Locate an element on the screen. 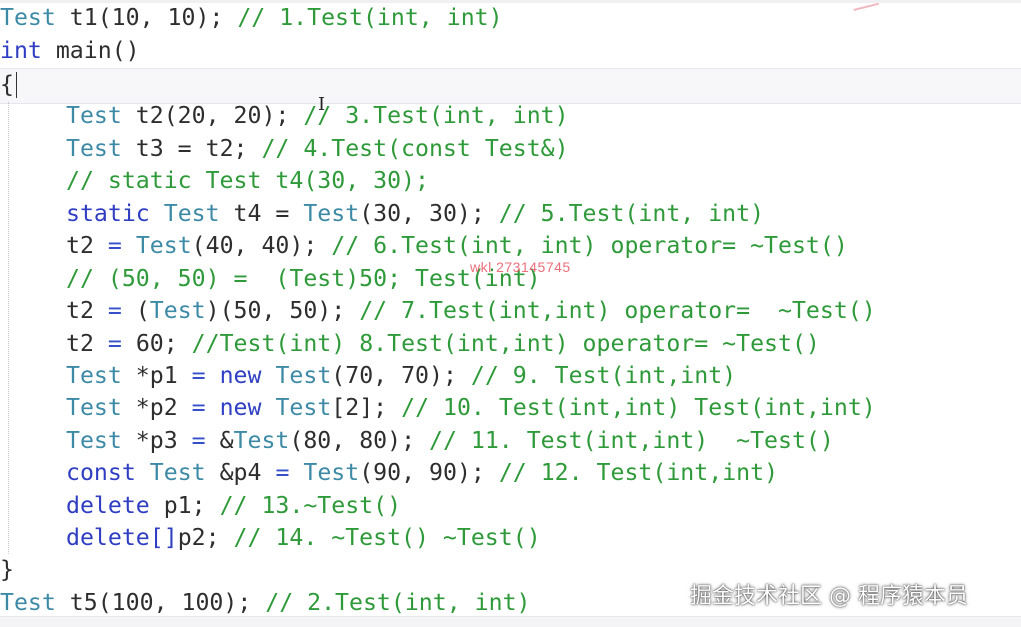 This screenshot has width=1021, height=627. code-comment: // 6.Test(int, int) operator= ~Test() is located at coordinates (589, 245).